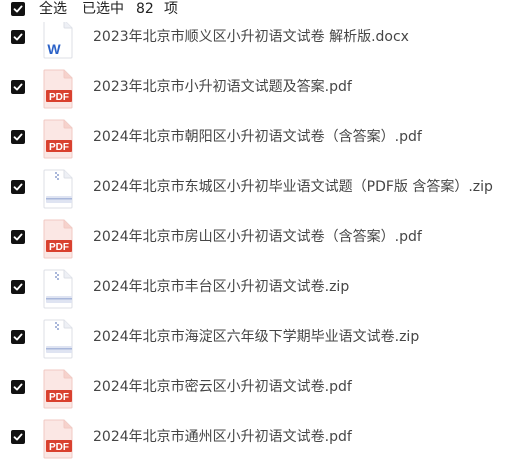 The height and width of the screenshot is (464, 514). Describe the element at coordinates (293, 187) in the screenshot. I see `file-name: 2024年北京市东城区小升初毕业语文试题（PDF版 含答案）.zip` at that location.